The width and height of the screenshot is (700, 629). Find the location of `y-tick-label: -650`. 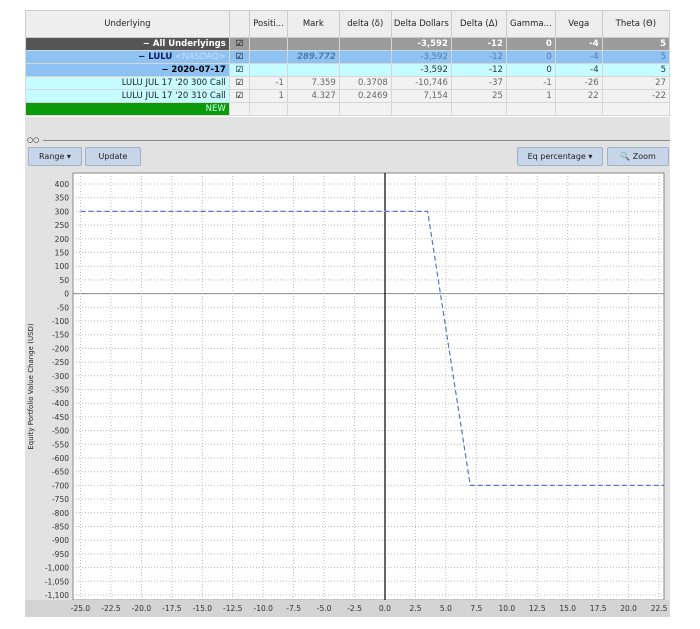

y-tick-label: -650 is located at coordinates (60, 472).